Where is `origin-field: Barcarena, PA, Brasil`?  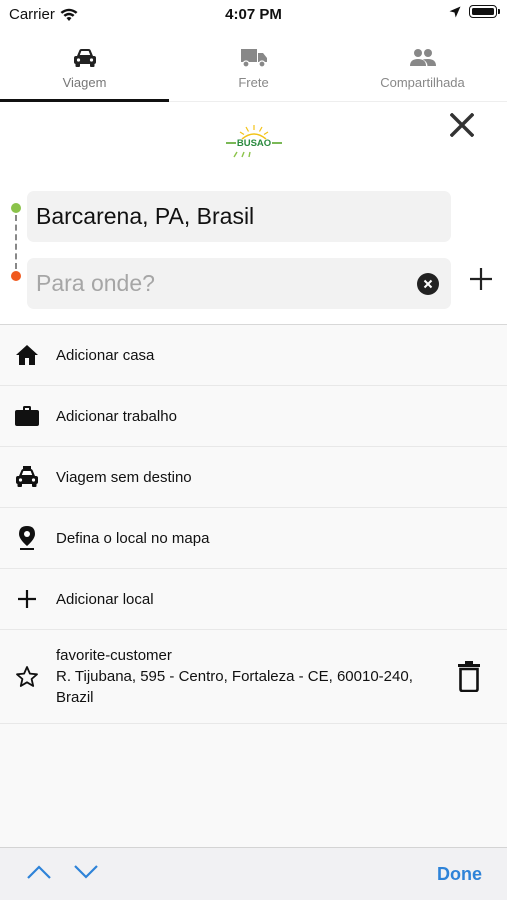 origin-field: Barcarena, PA, Brasil is located at coordinates (239, 216).